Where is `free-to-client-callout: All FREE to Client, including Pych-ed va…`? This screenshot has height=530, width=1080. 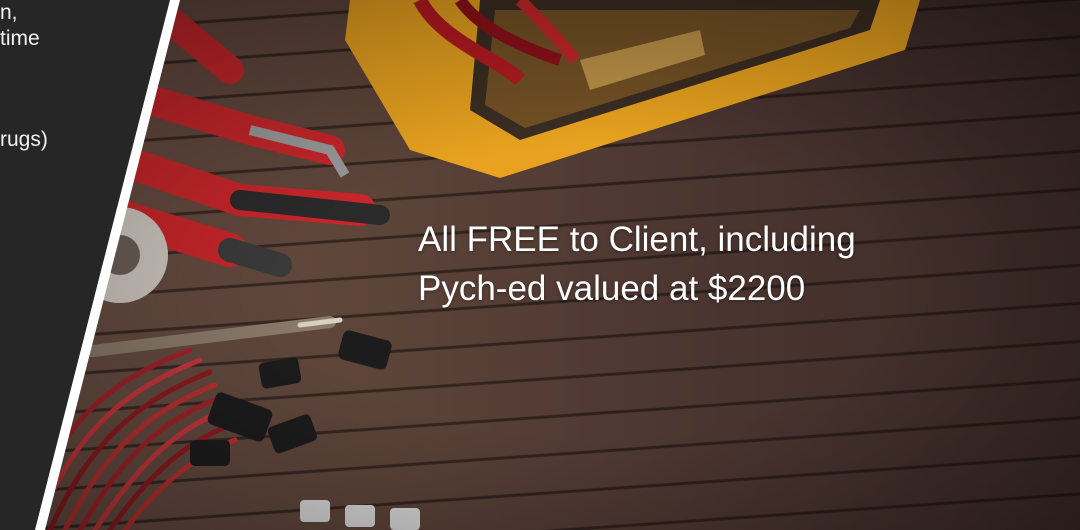
free-to-client-callout: All FREE to Client, including Pych-ed va… is located at coordinates (637, 264).